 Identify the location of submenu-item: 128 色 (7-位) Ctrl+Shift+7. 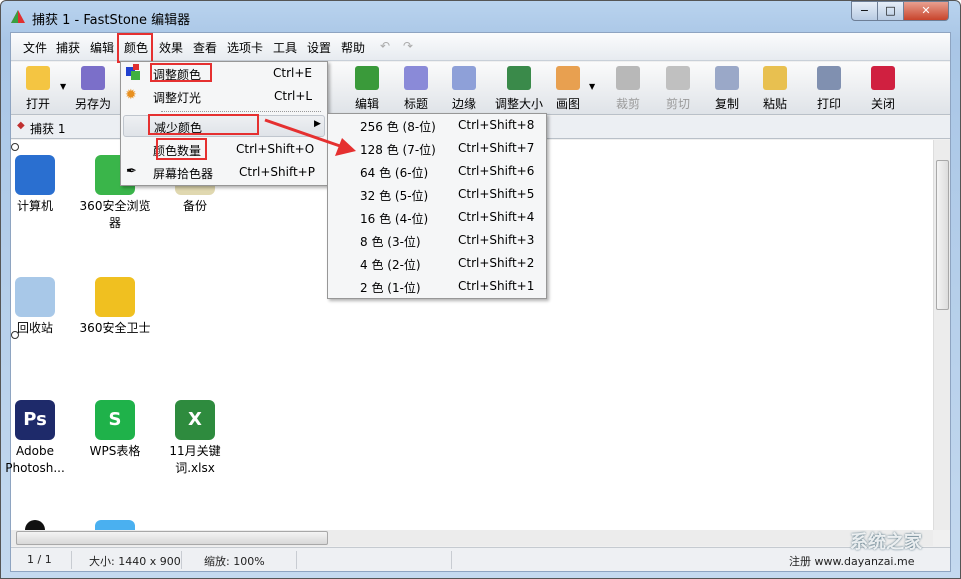
(437, 148).